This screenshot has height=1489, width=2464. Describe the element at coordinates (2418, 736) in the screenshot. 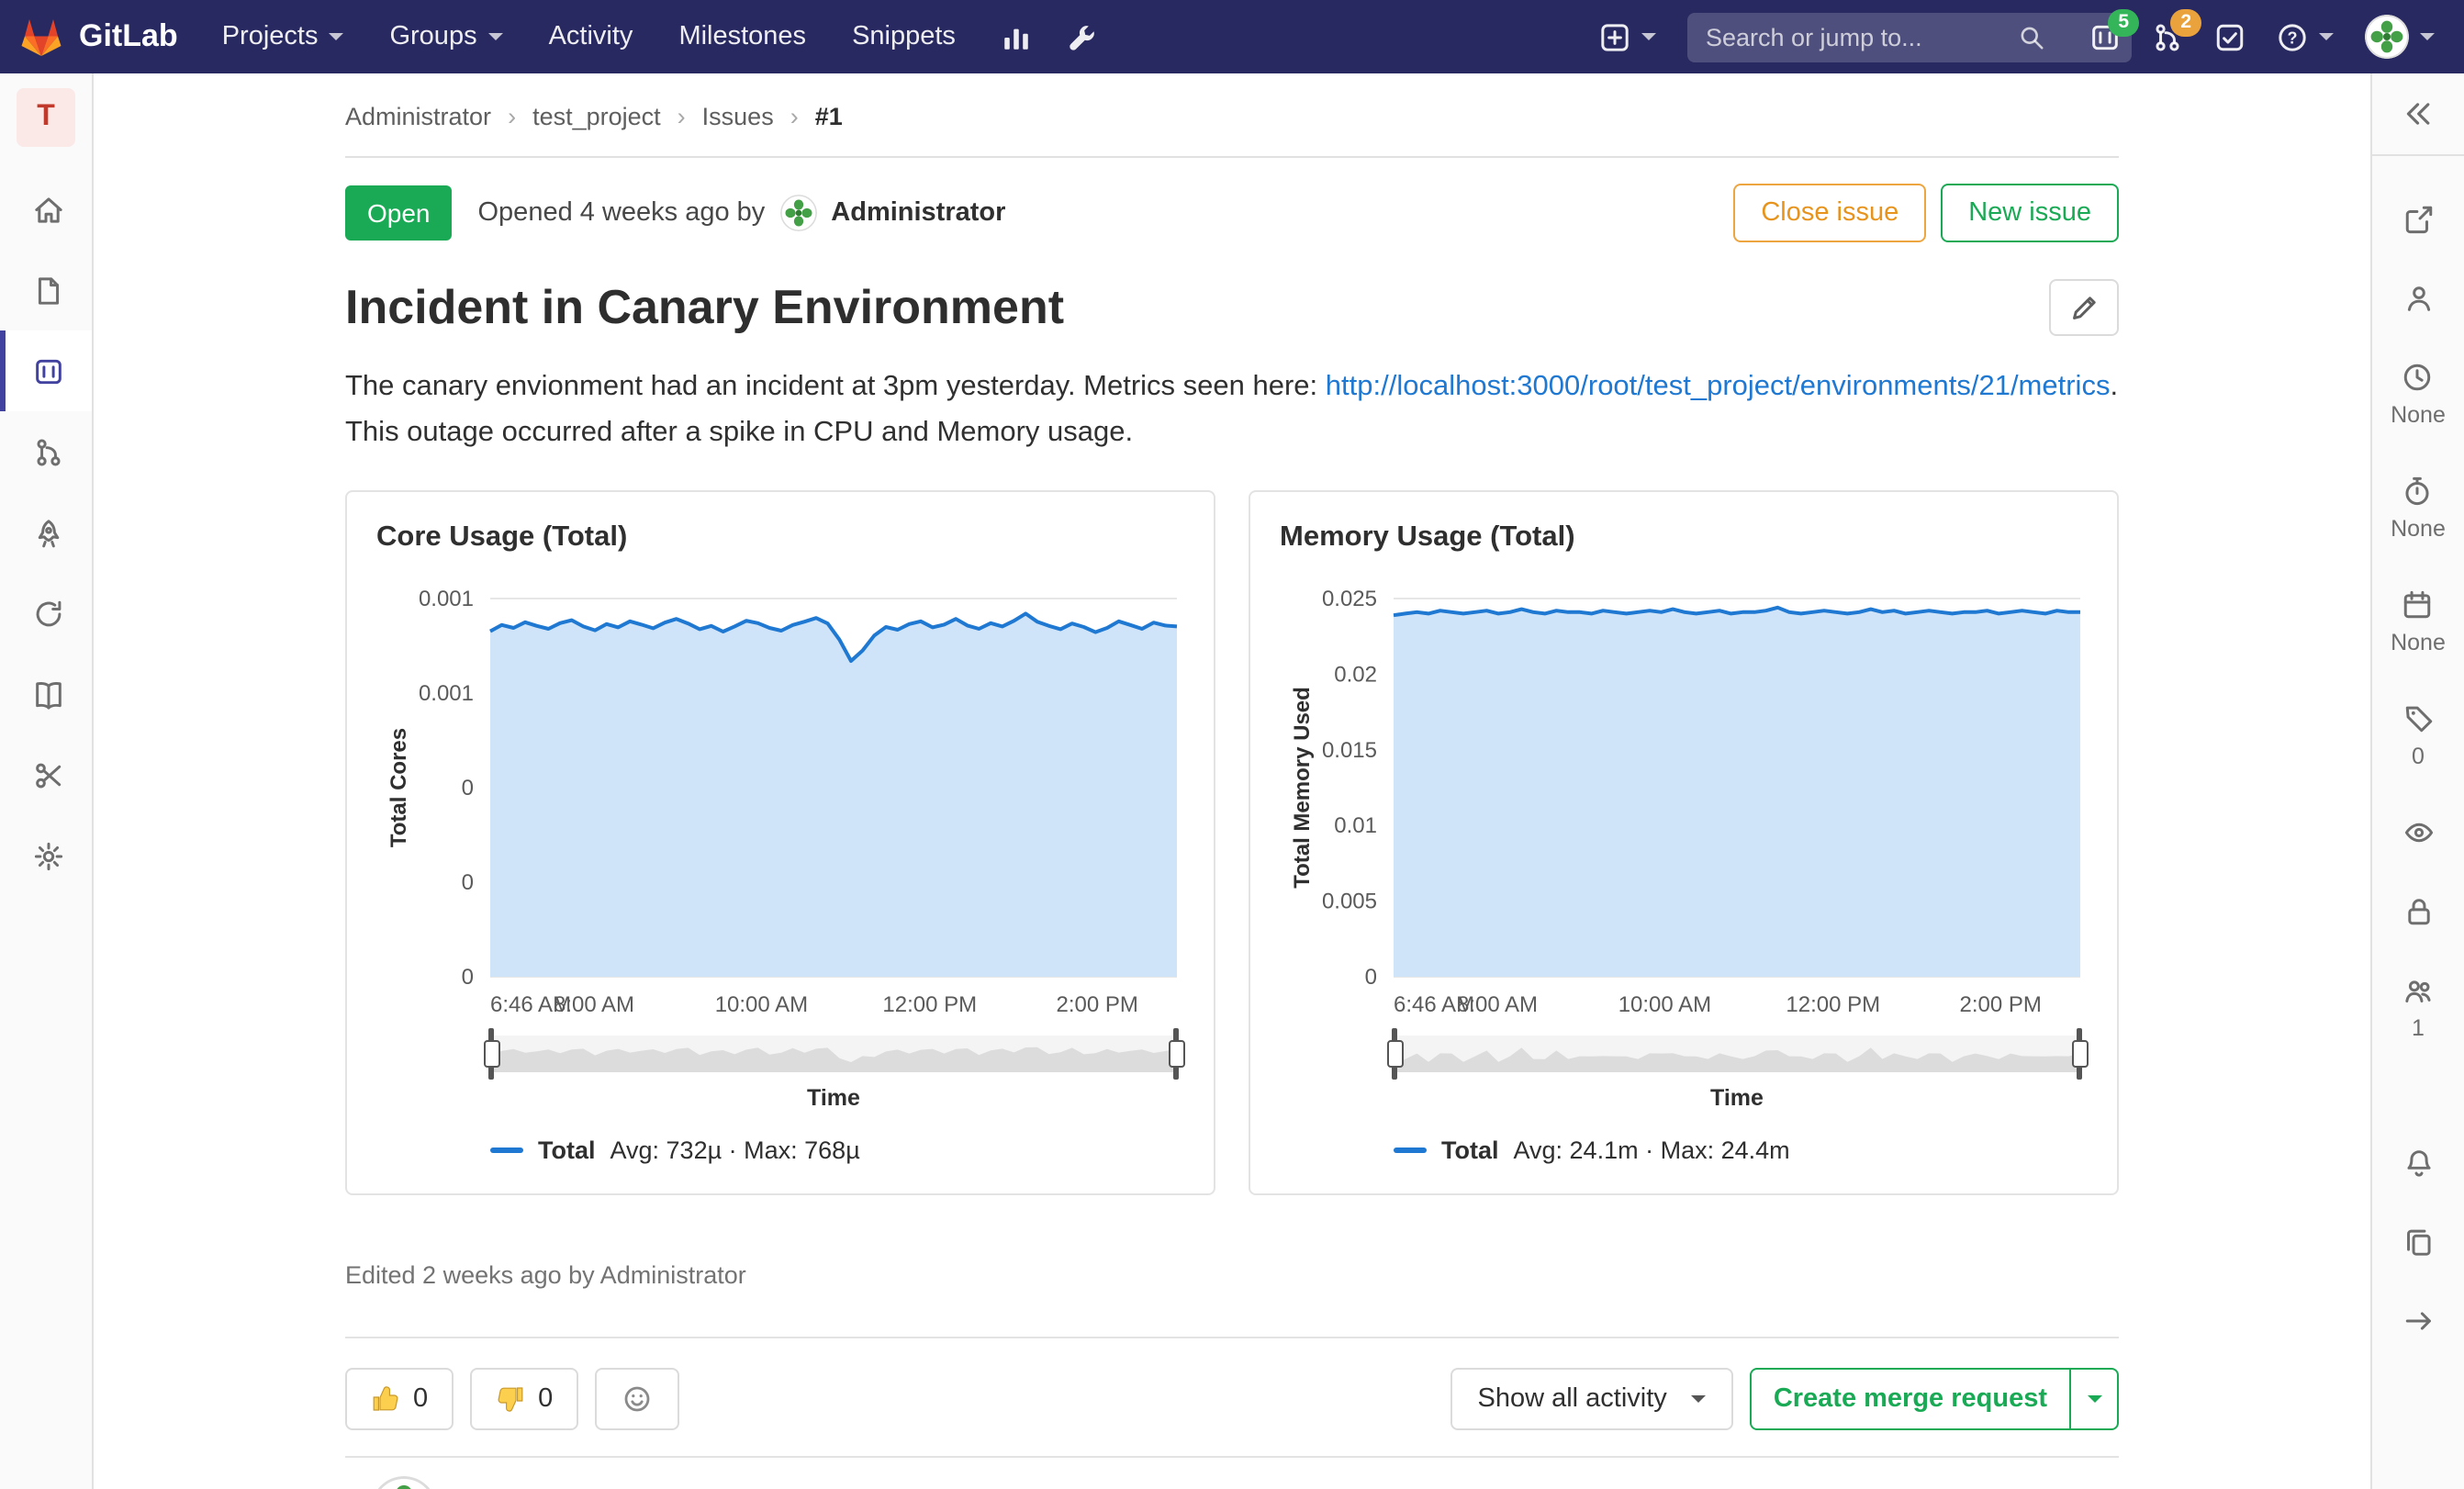

I see `sidebar-labels-button: 0` at that location.